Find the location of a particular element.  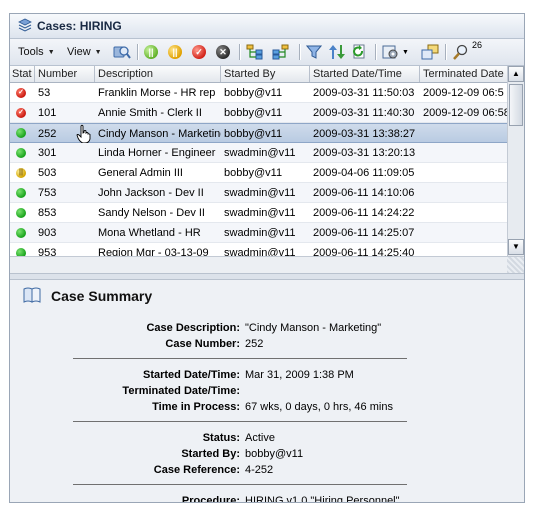

expand-tree-button is located at coordinates (255, 52).